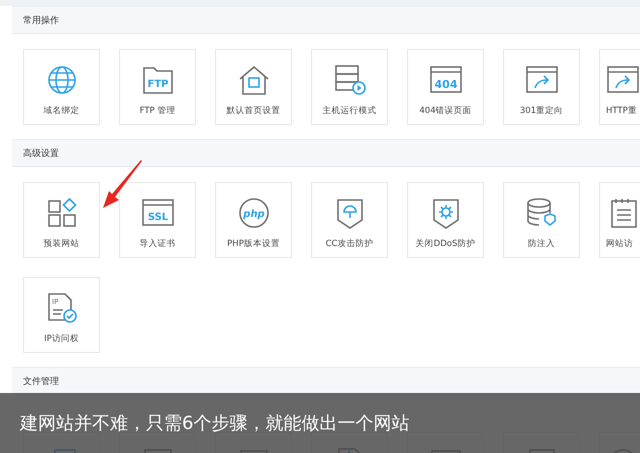  I want to click on tool-tile: 主机运行模式, so click(349, 87).